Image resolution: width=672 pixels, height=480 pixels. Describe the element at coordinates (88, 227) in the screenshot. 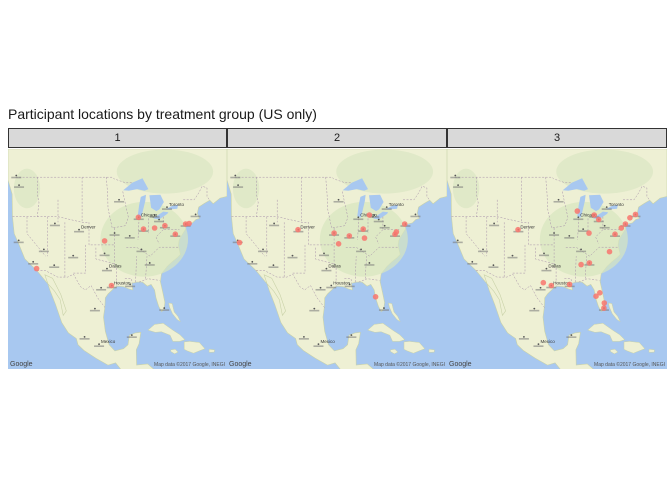

I see `city-name: Denver` at that location.